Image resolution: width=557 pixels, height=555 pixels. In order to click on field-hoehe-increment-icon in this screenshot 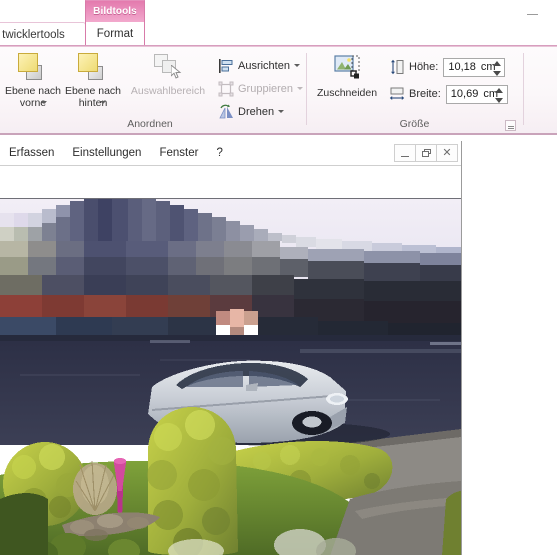, I will do `click(496, 63)`.